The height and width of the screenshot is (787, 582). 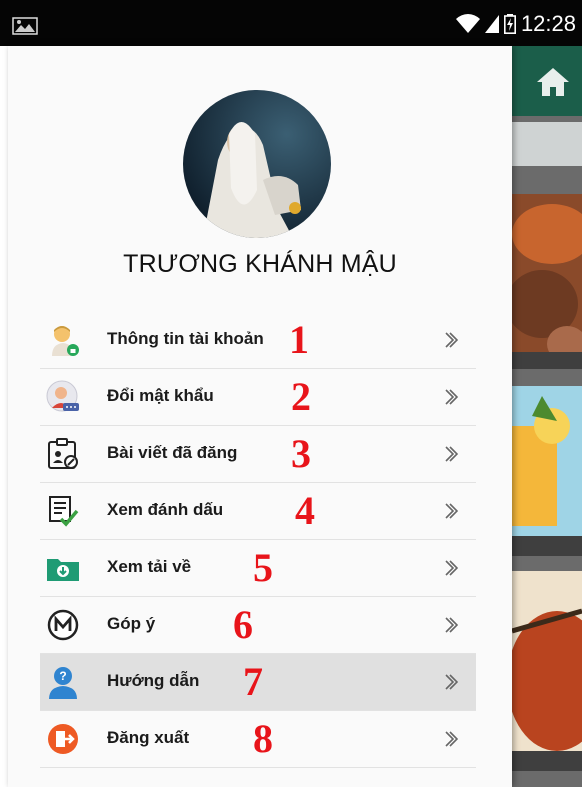 What do you see at coordinates (301, 453) in the screenshot?
I see `annotation-number: 3` at bounding box center [301, 453].